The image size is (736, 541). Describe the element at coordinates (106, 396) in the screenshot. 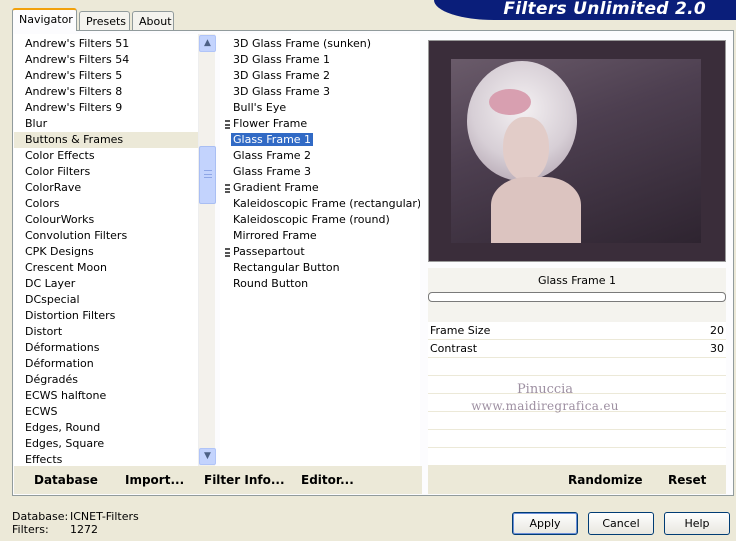

I see `category-item: ECWS halftone` at that location.